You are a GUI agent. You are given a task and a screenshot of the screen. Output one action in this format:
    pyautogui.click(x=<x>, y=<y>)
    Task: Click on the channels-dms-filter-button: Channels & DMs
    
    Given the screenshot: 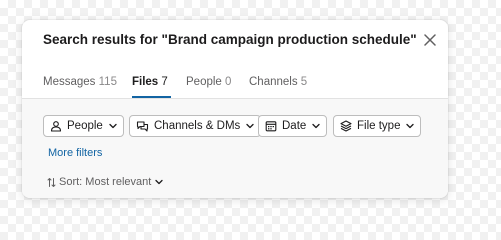 What is the action you would take?
    pyautogui.click(x=195, y=126)
    